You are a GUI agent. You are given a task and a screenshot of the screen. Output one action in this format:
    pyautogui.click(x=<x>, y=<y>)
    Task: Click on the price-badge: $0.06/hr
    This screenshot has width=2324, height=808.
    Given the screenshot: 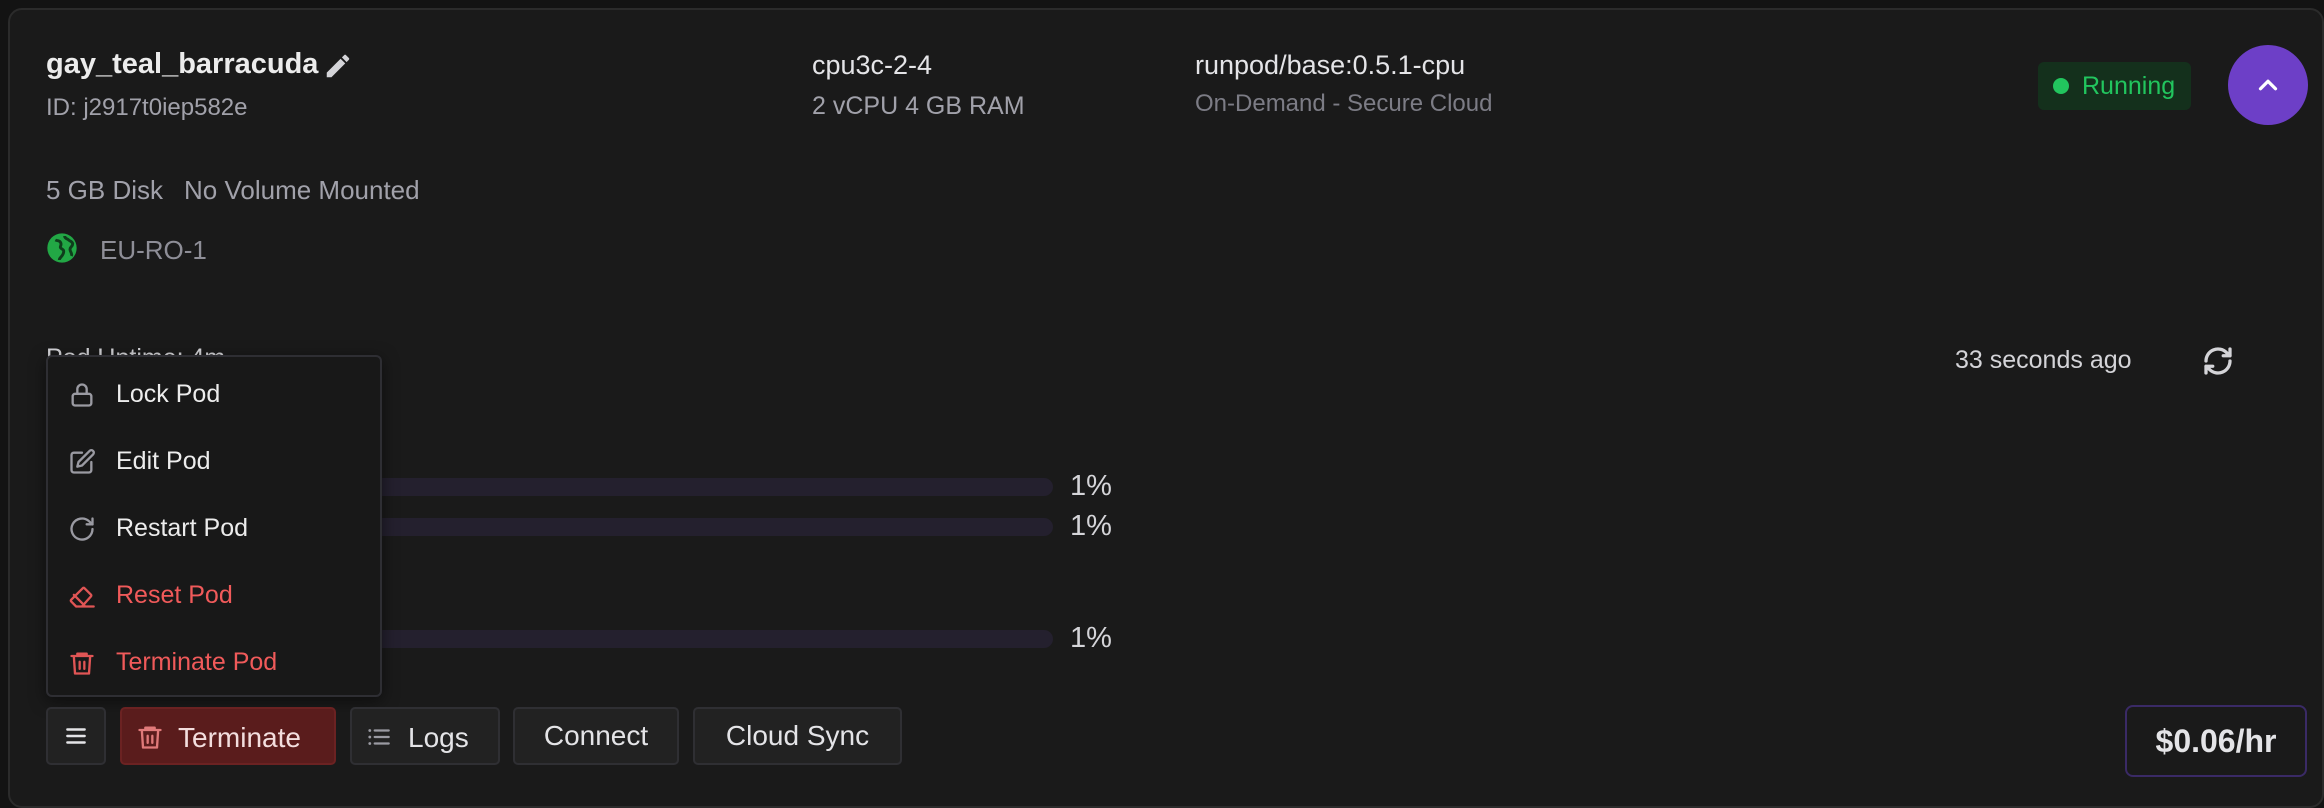 What is the action you would take?
    pyautogui.click(x=2216, y=741)
    